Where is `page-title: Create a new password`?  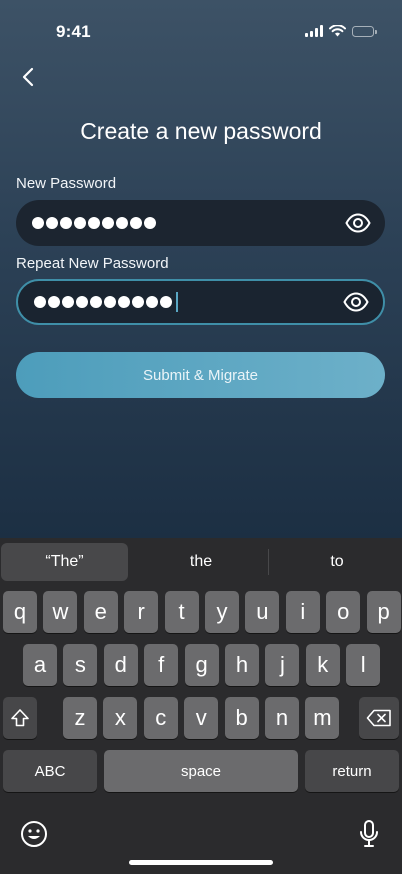
page-title: Create a new password is located at coordinates (201, 131).